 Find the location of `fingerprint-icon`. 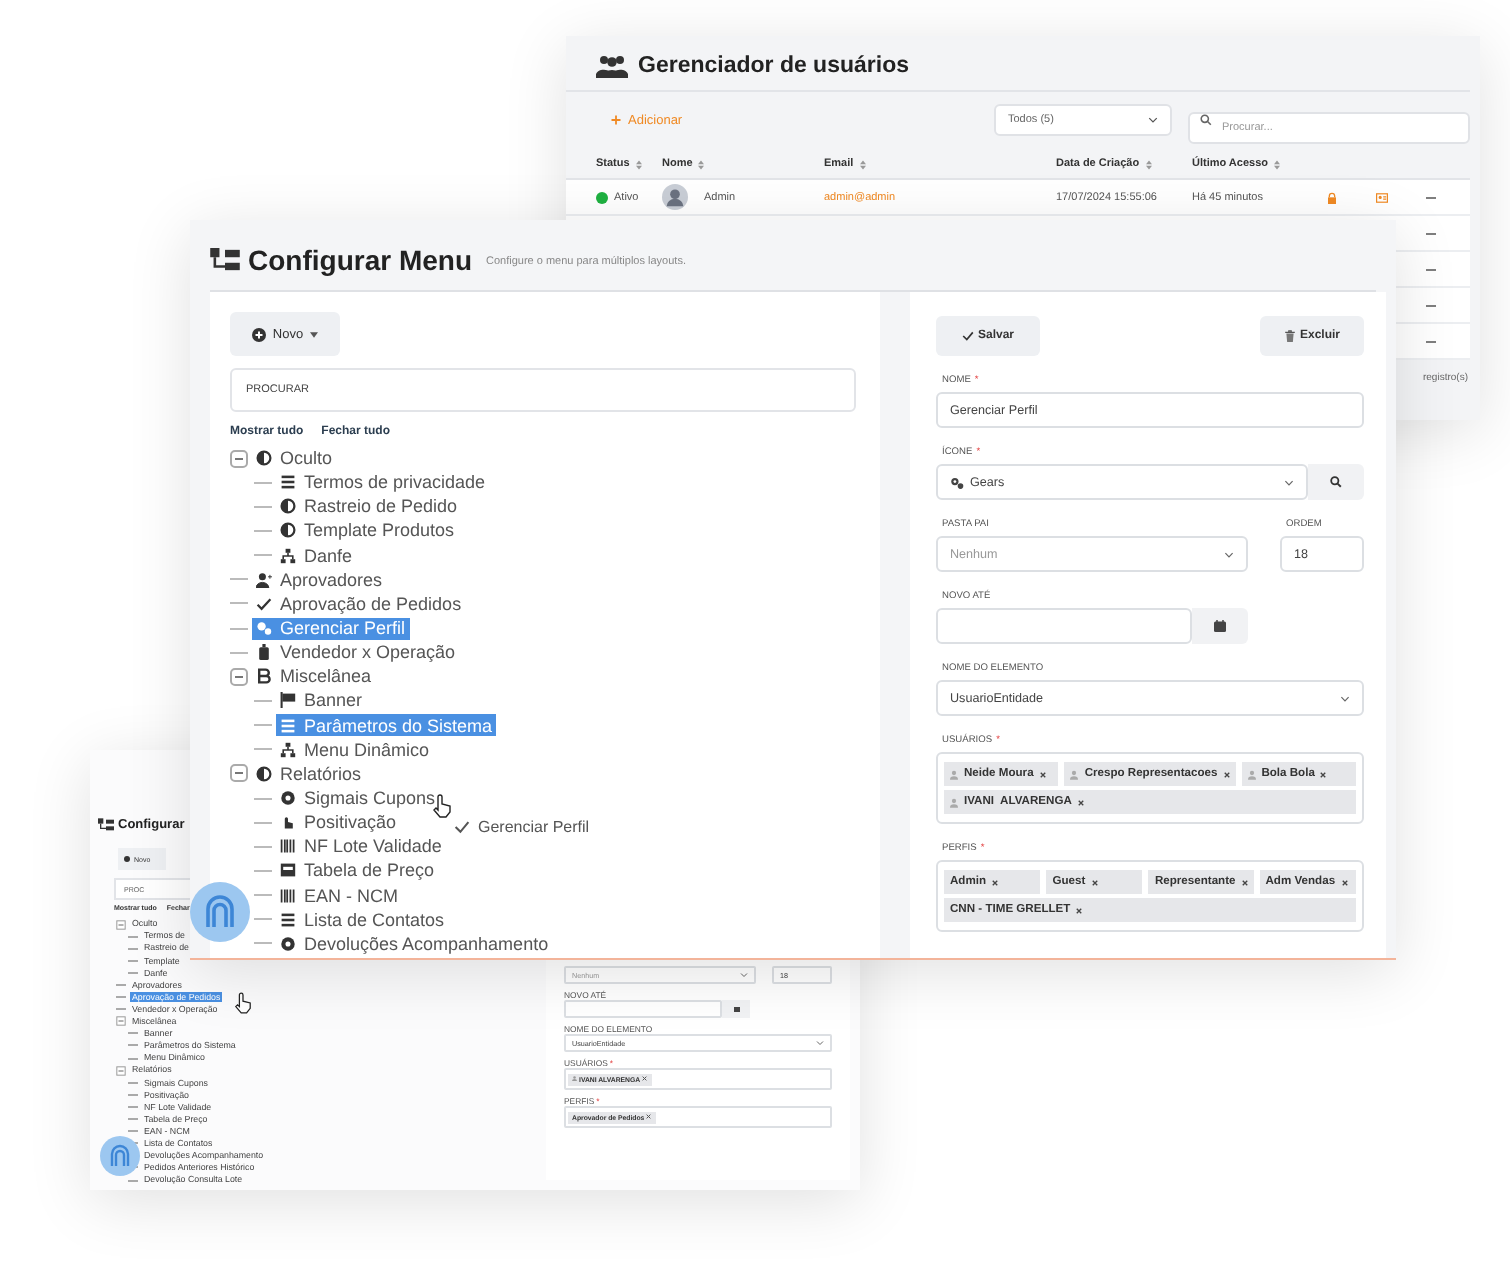

fingerprint-icon is located at coordinates (120, 1156).